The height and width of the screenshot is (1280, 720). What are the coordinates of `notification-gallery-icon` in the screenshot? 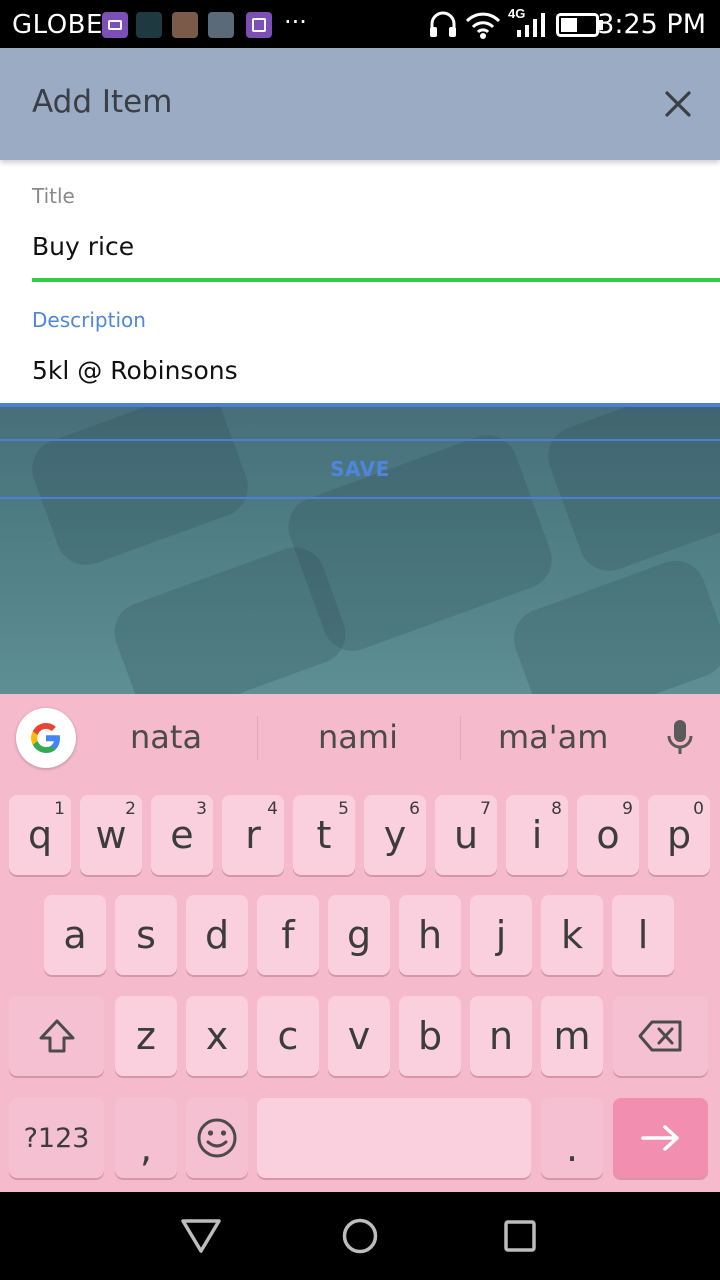 It's located at (259, 25).